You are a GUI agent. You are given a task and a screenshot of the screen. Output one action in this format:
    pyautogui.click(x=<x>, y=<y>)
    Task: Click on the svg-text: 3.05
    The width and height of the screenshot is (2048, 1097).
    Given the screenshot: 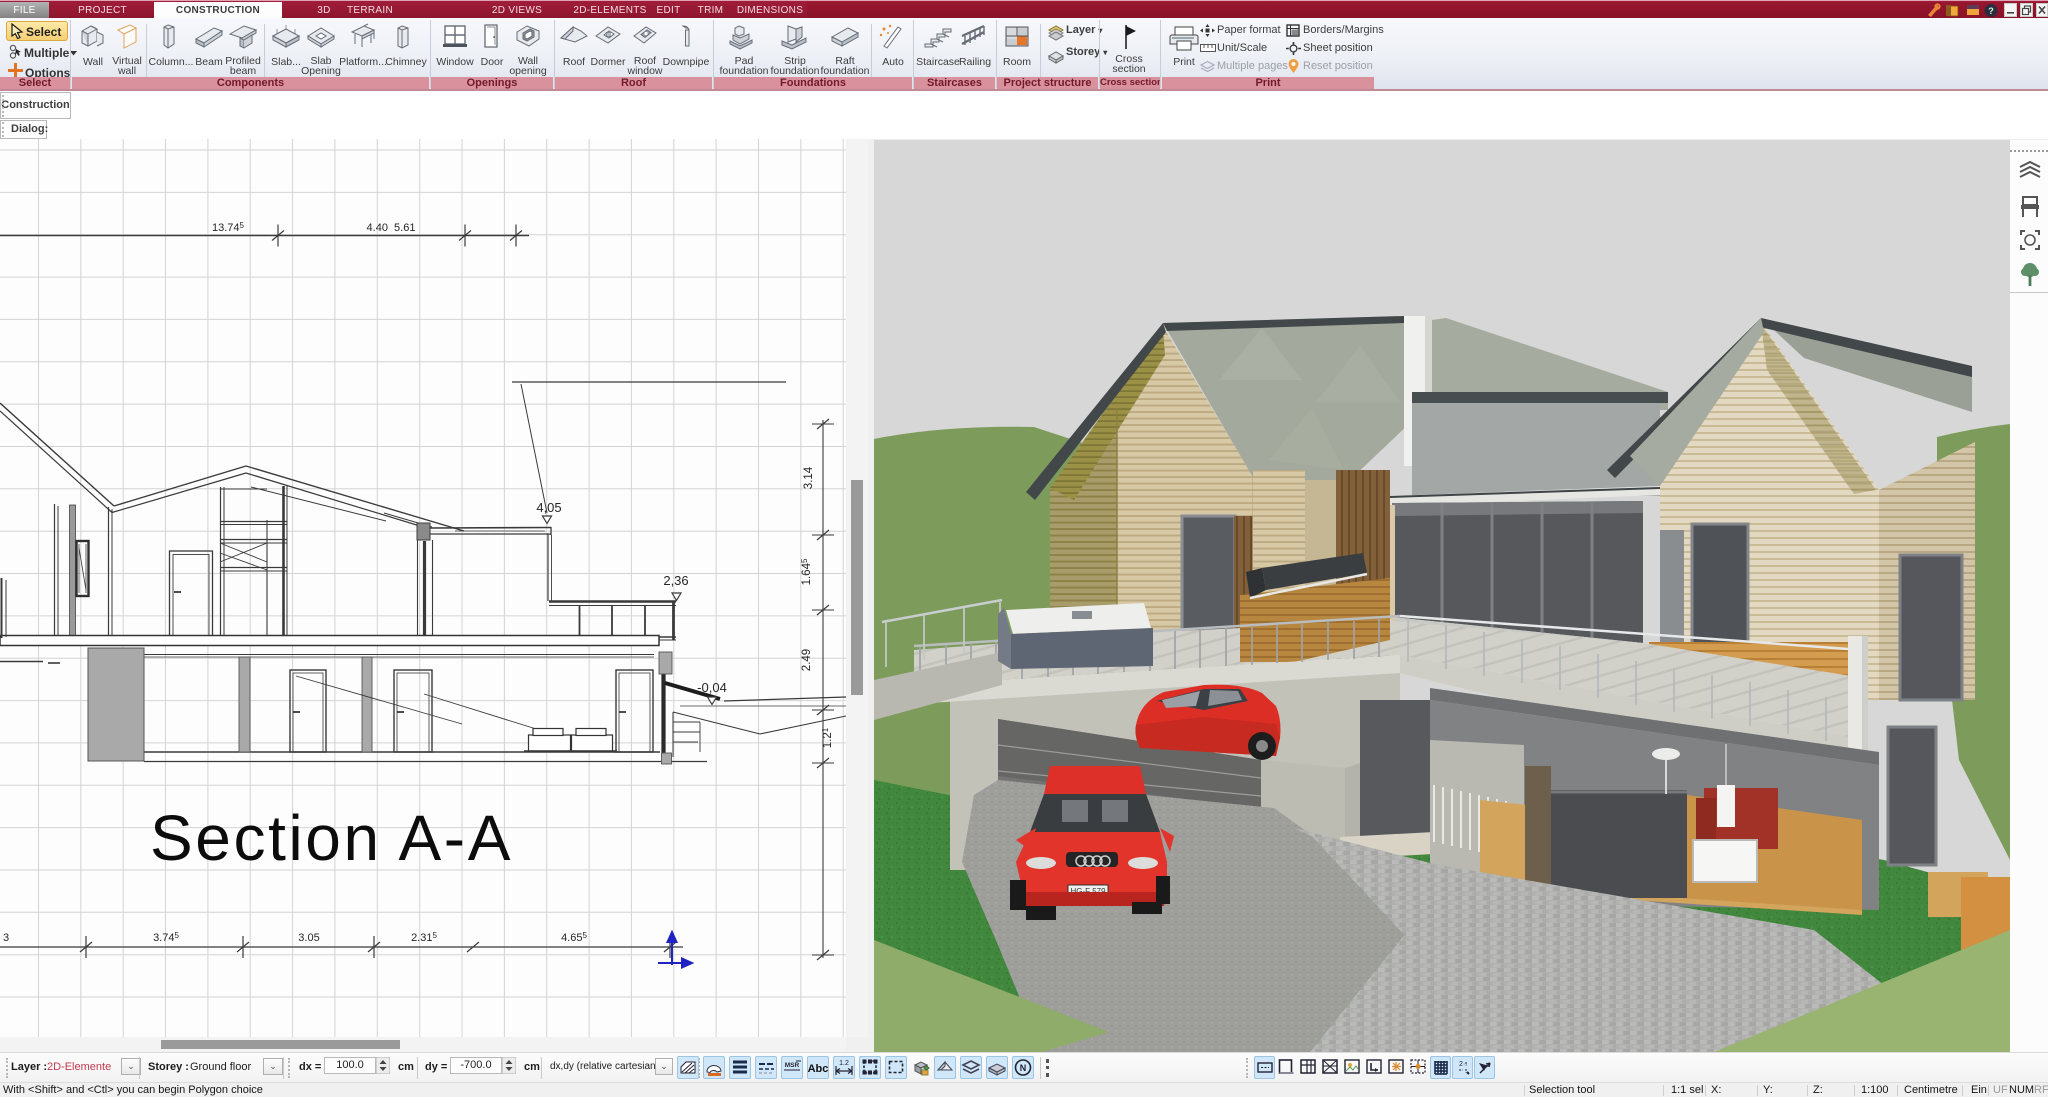 What is the action you would take?
    pyautogui.click(x=308, y=938)
    